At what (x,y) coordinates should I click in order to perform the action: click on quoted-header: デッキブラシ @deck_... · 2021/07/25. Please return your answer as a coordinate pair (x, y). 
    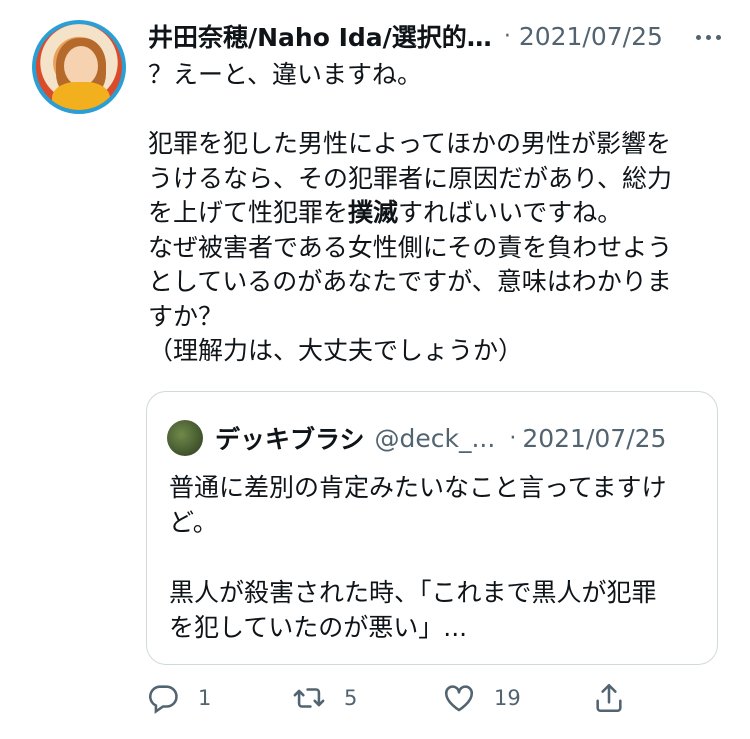
    Looking at the image, I should click on (434, 438).